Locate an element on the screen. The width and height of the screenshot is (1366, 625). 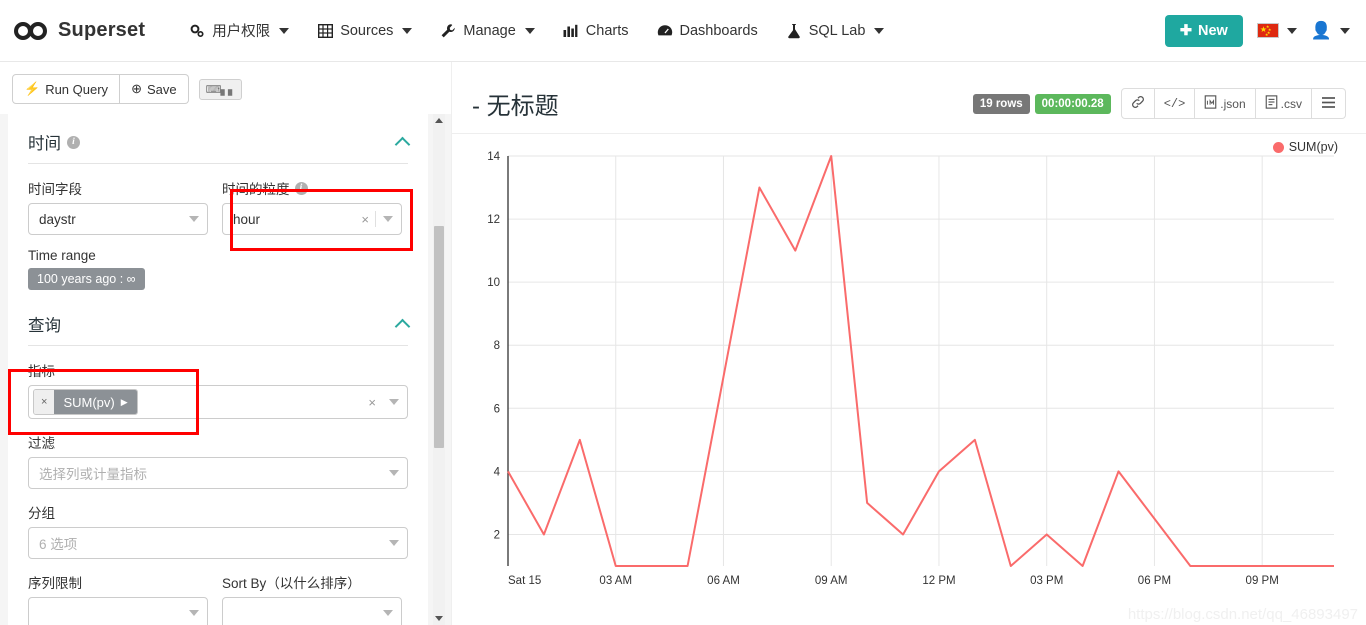
legend-label: SUM(pv) is located at coordinates (1313, 147).